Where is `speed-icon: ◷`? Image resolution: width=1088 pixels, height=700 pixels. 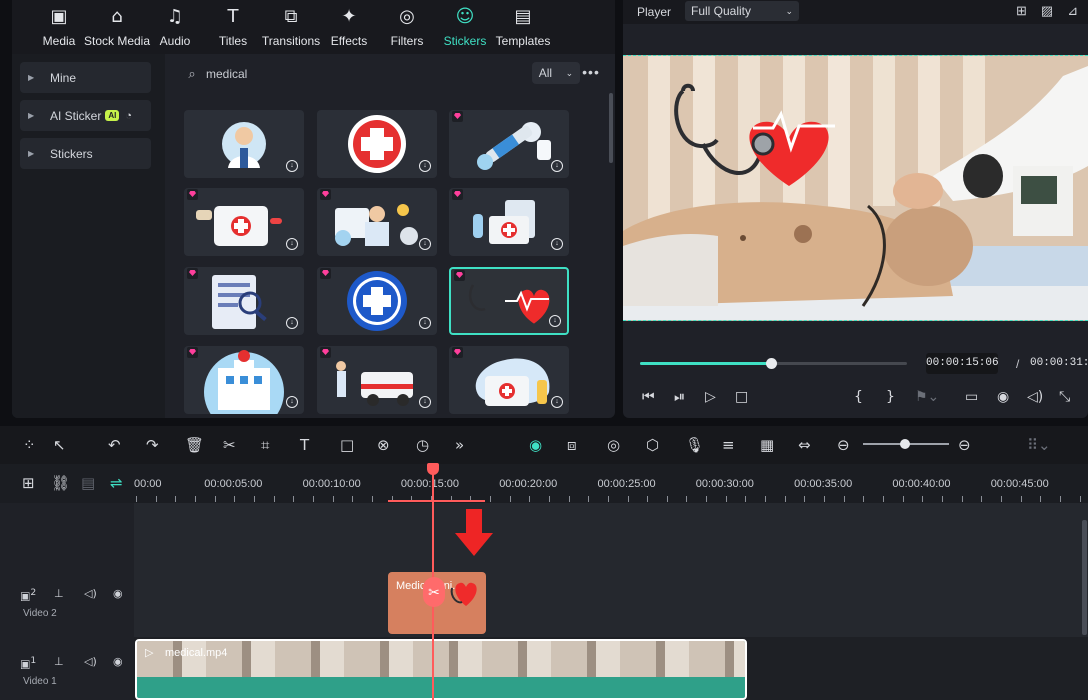
speed-icon: ◷ is located at coordinates (422, 445).